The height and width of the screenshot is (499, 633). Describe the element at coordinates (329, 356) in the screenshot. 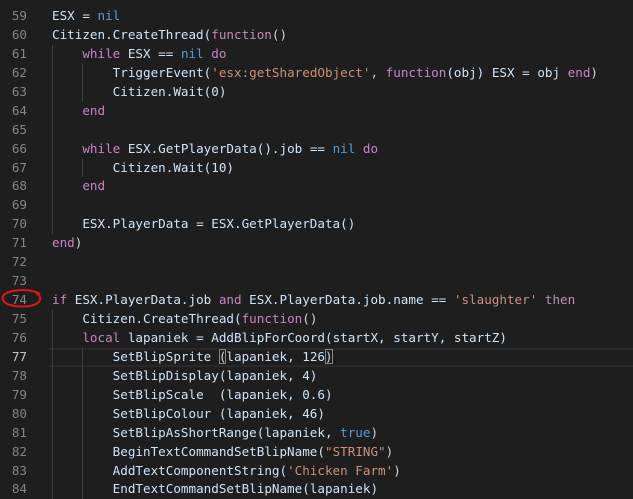

I see `matched-bracket: )` at that location.